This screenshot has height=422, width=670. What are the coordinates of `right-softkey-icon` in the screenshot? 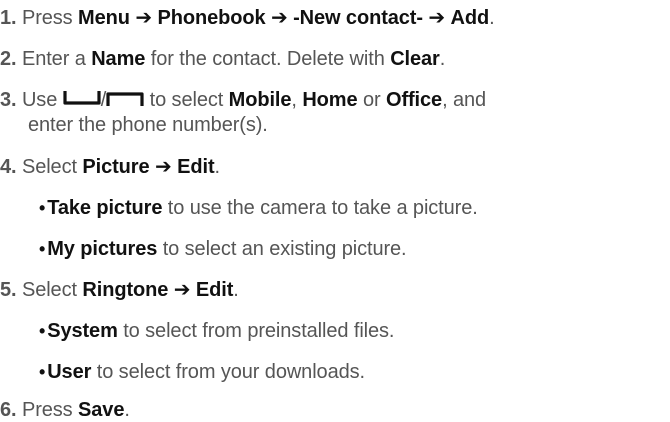 It's located at (125, 101).